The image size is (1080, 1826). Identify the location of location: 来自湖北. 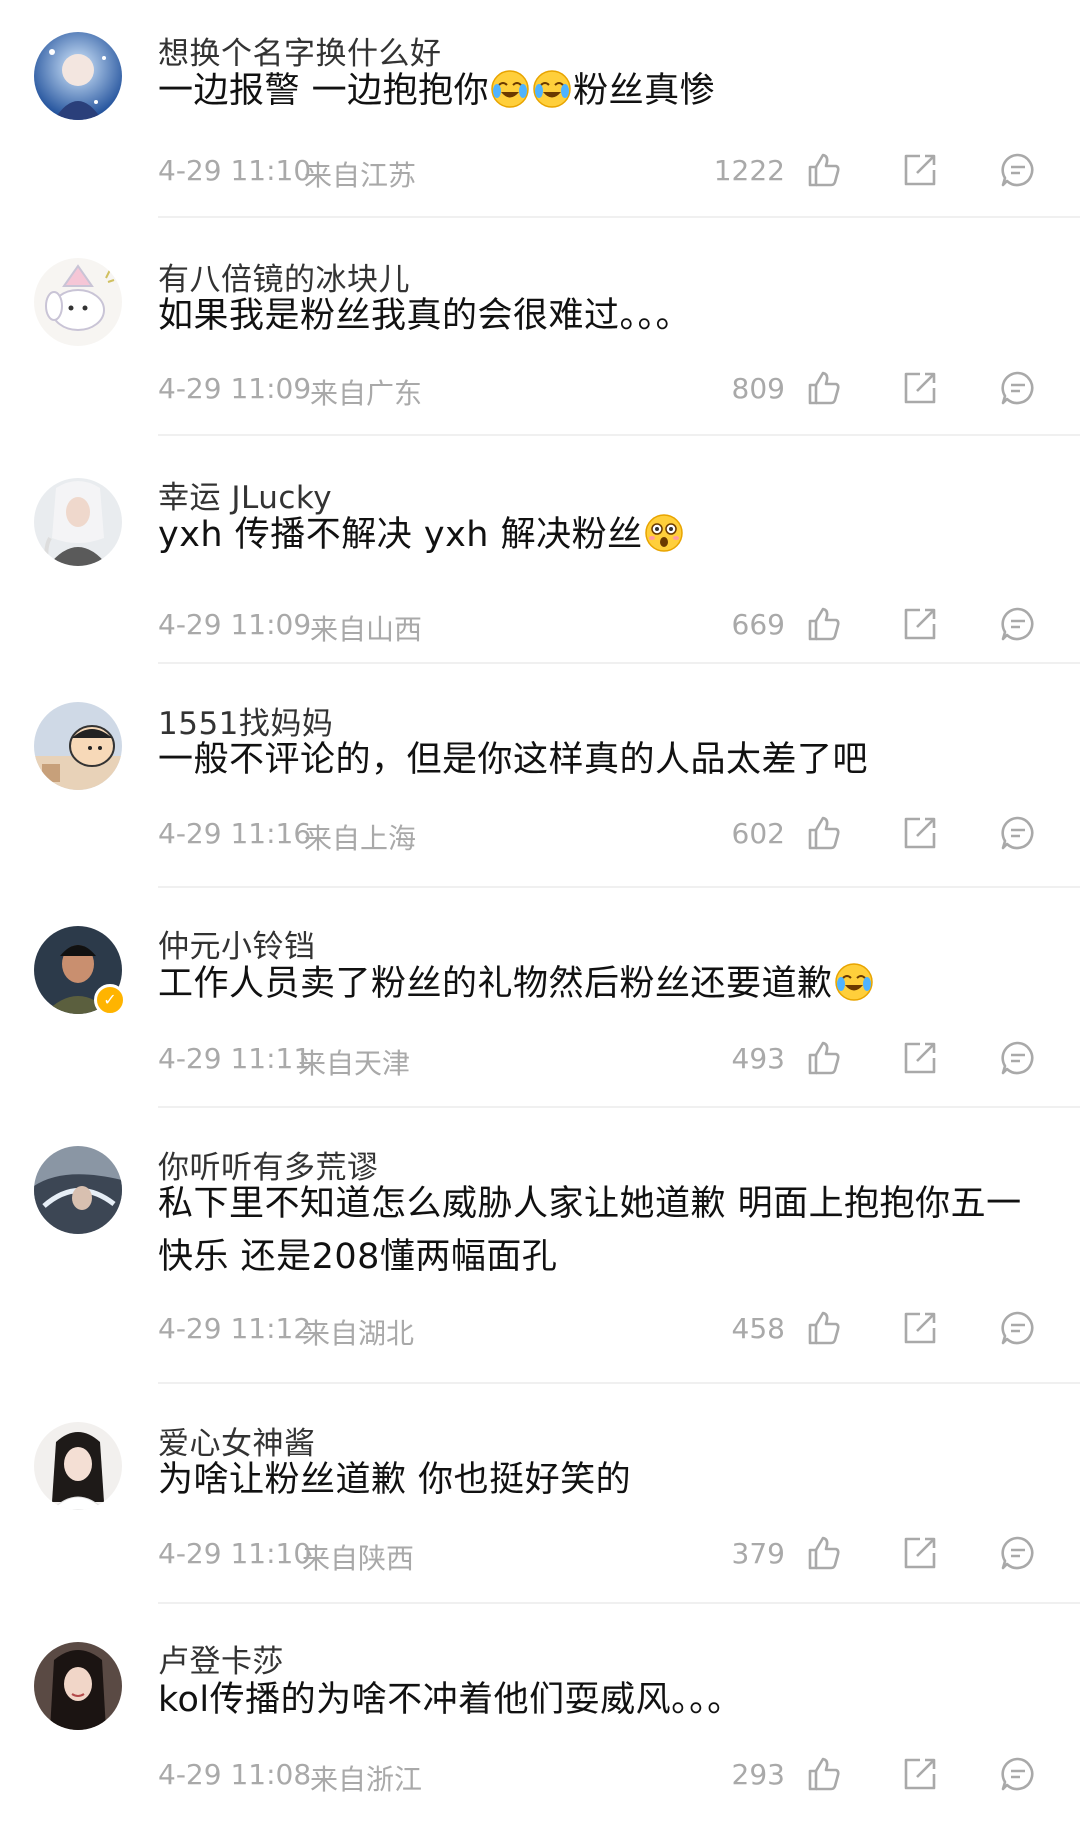
(358, 1333).